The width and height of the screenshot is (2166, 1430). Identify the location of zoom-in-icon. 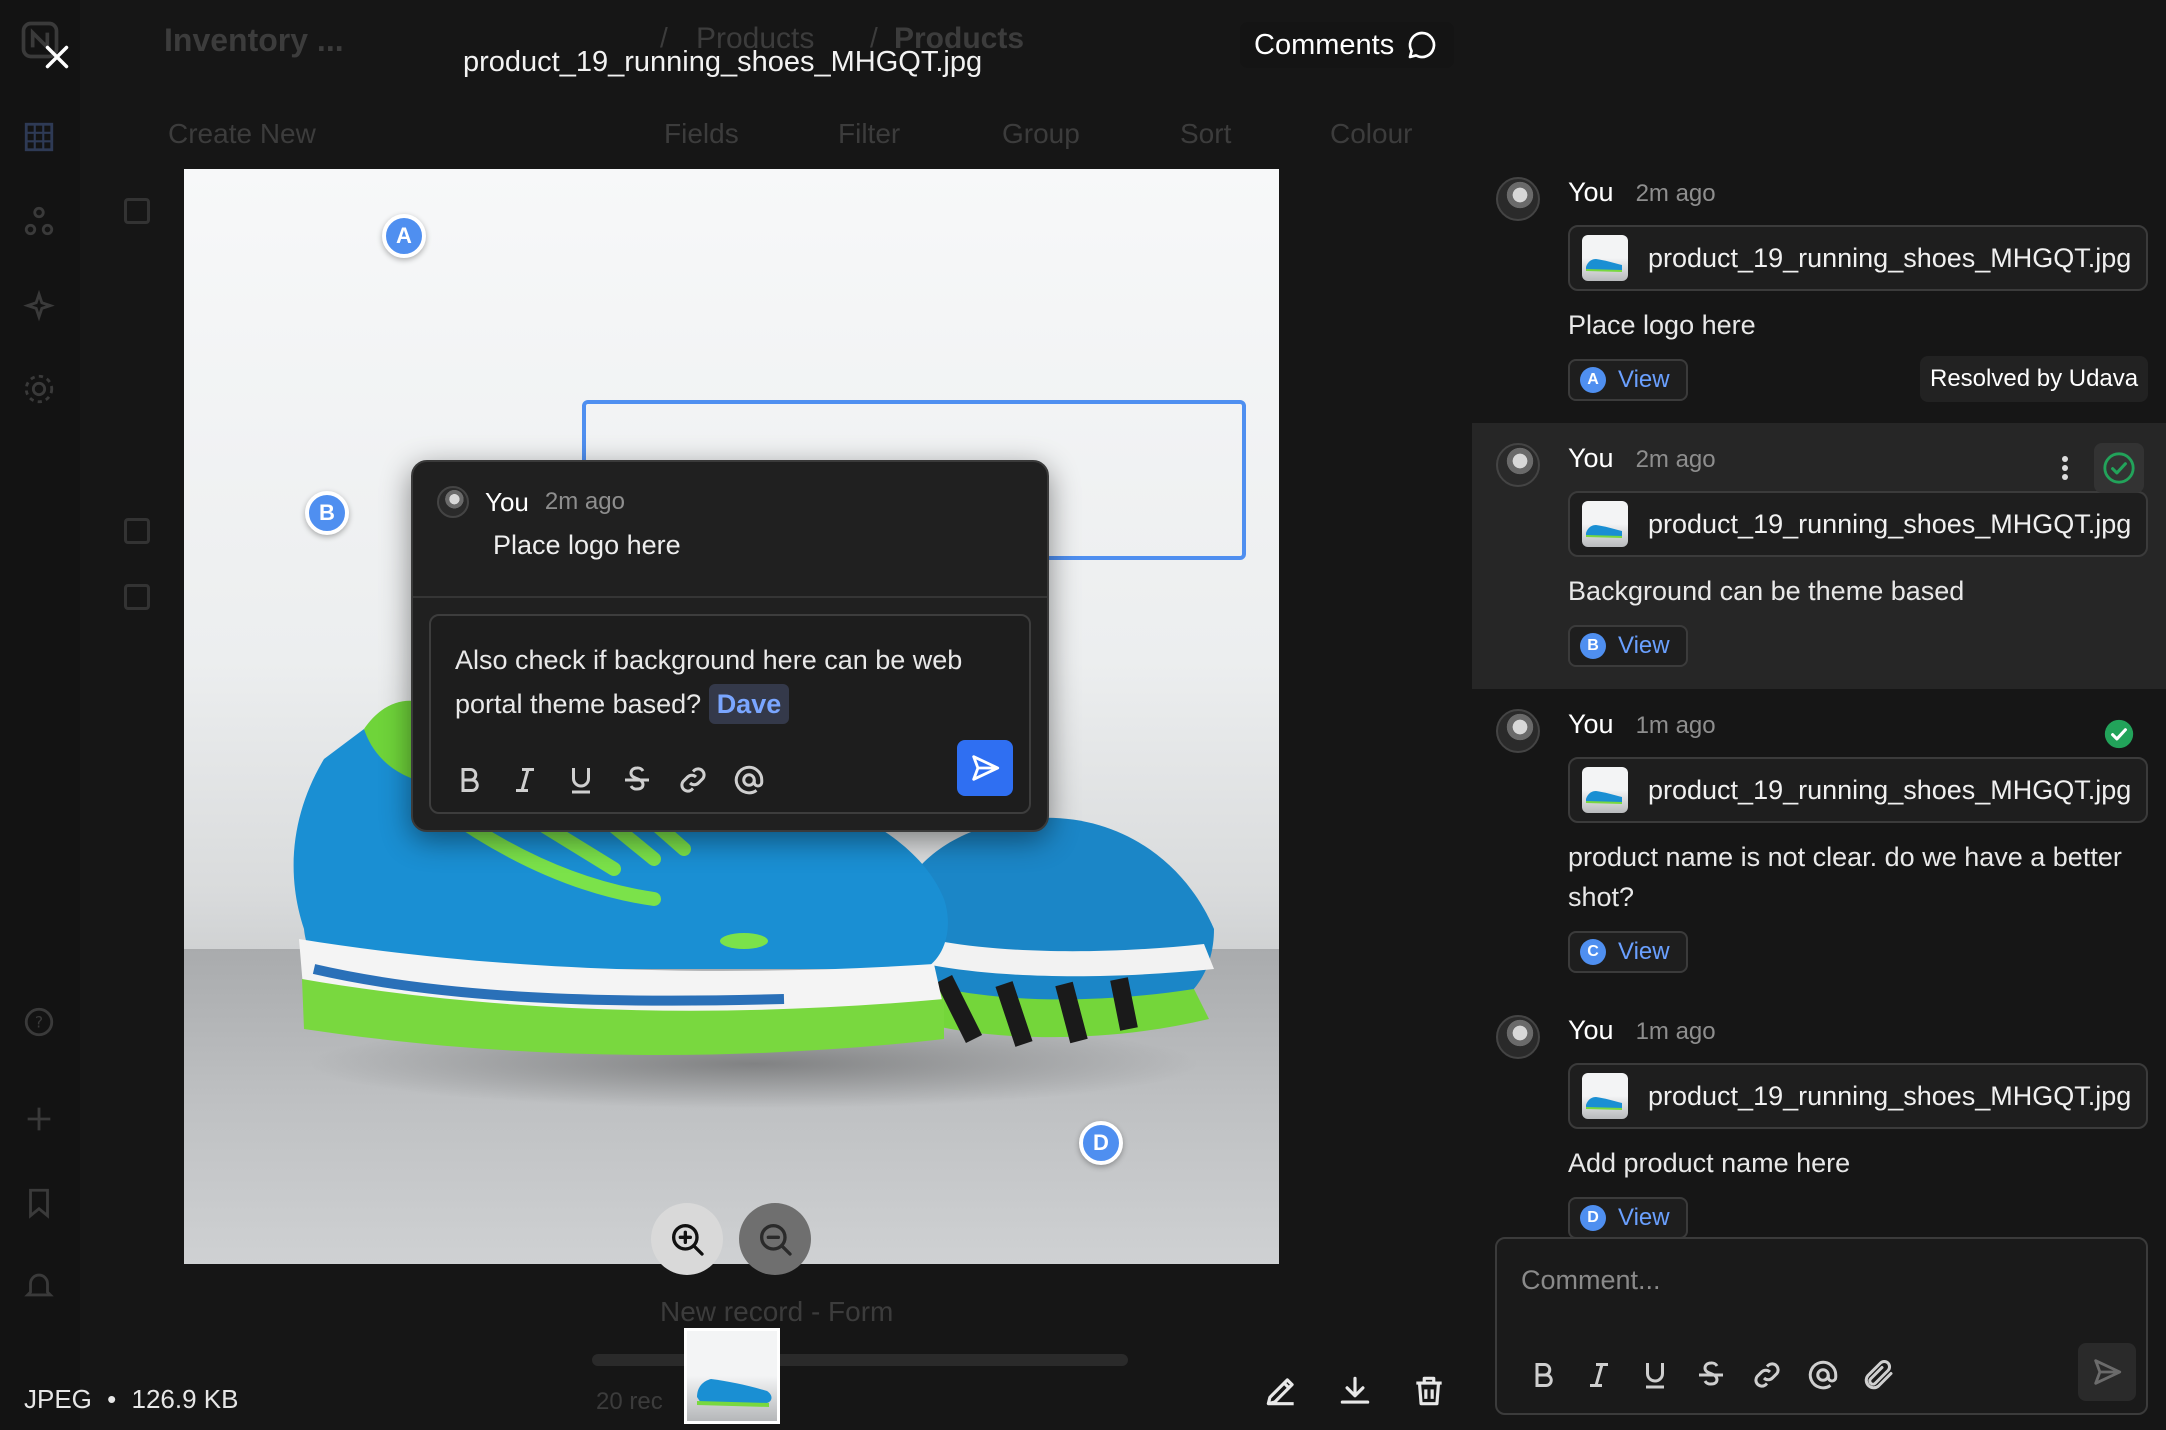
(688, 1240).